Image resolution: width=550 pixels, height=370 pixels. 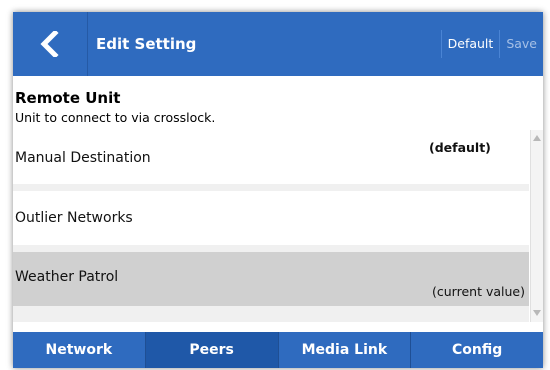 I want to click on setting-title: Remote Unit, so click(x=68, y=98).